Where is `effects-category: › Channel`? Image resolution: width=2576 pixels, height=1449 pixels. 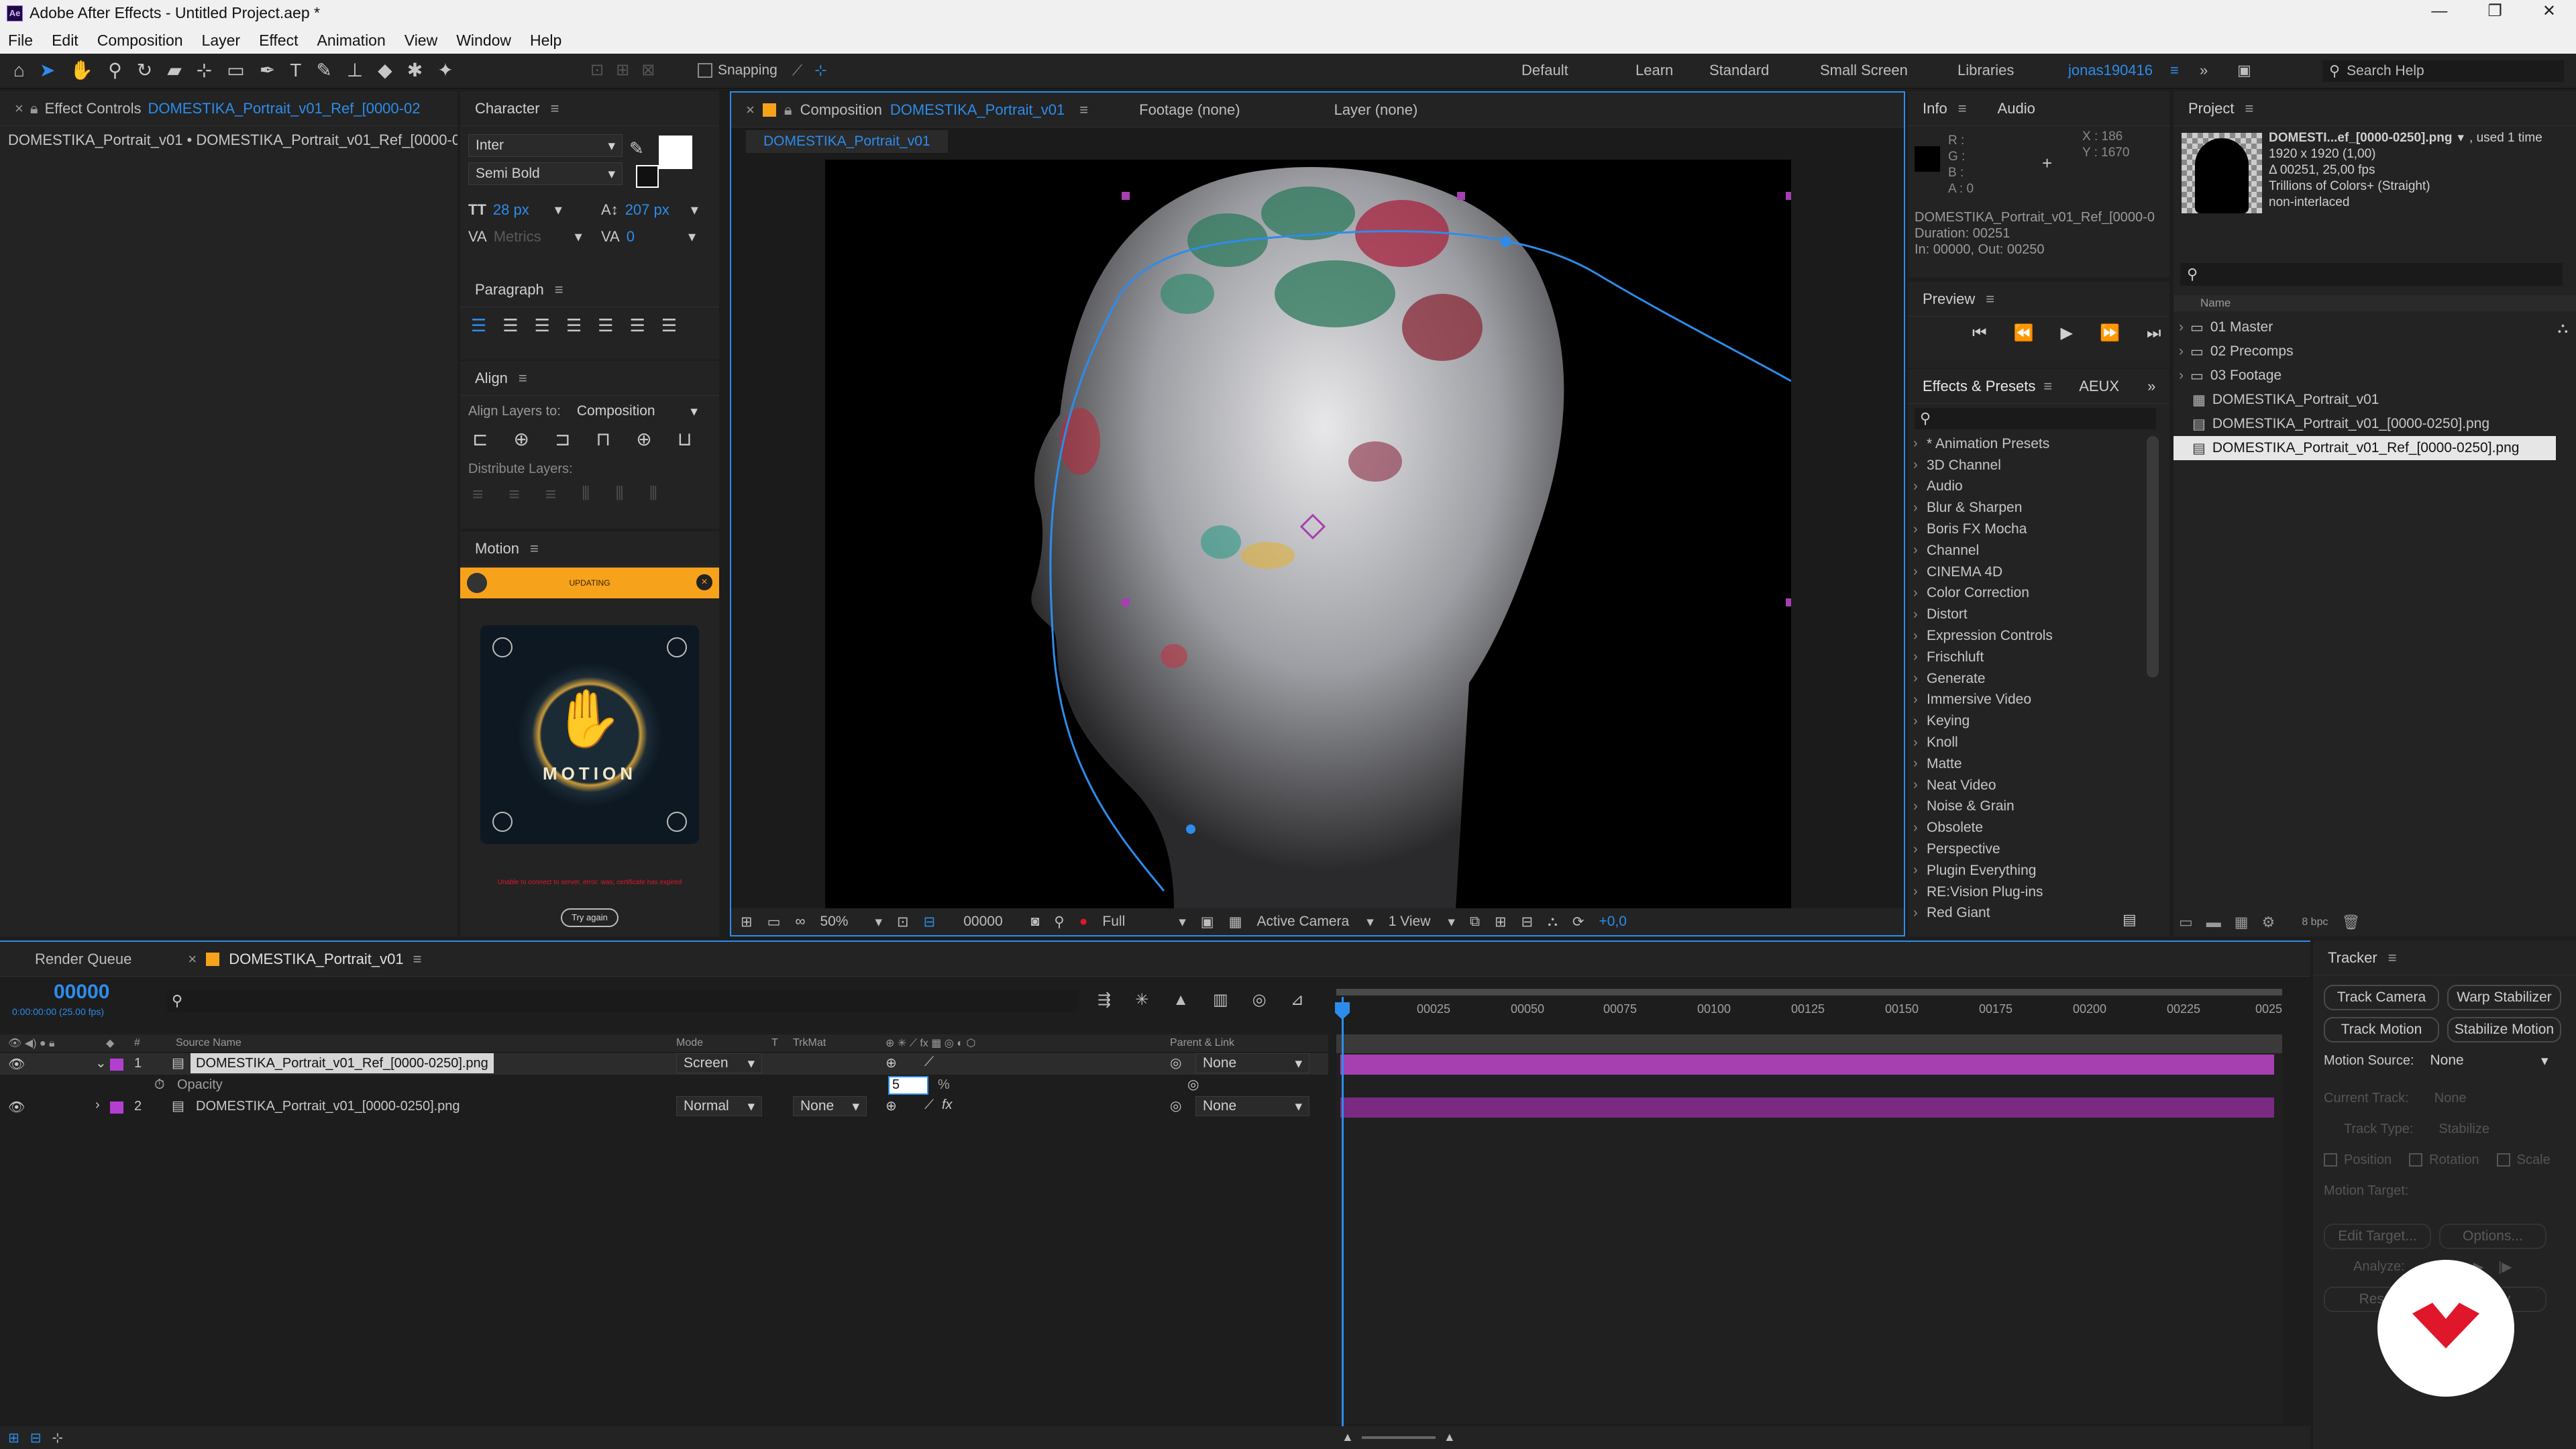
effects-category: › Channel is located at coordinates (2029, 550).